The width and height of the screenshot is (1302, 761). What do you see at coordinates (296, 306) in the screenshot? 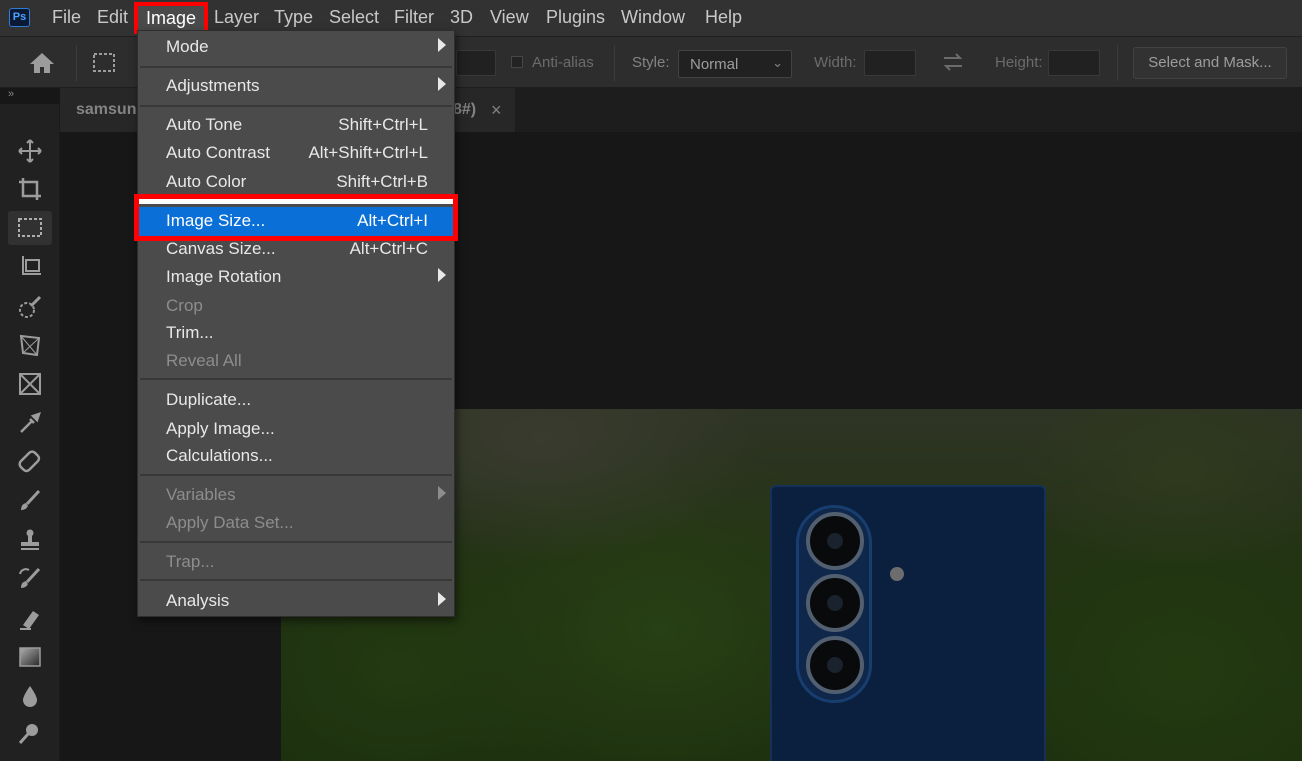
I see `menu-item-crop: Crop` at bounding box center [296, 306].